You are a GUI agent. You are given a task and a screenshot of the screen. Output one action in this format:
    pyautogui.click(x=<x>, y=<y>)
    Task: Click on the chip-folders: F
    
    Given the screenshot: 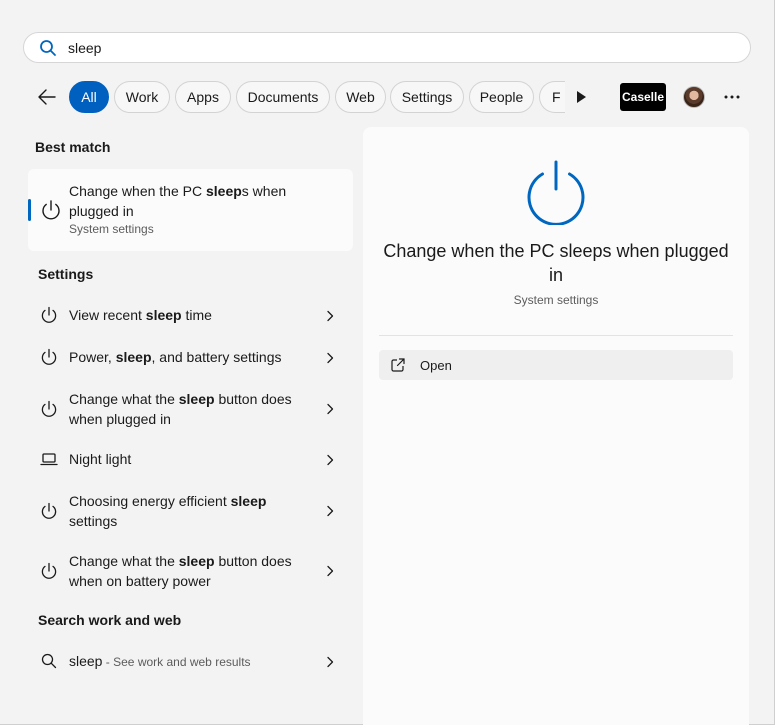 What is the action you would take?
    pyautogui.click(x=552, y=97)
    